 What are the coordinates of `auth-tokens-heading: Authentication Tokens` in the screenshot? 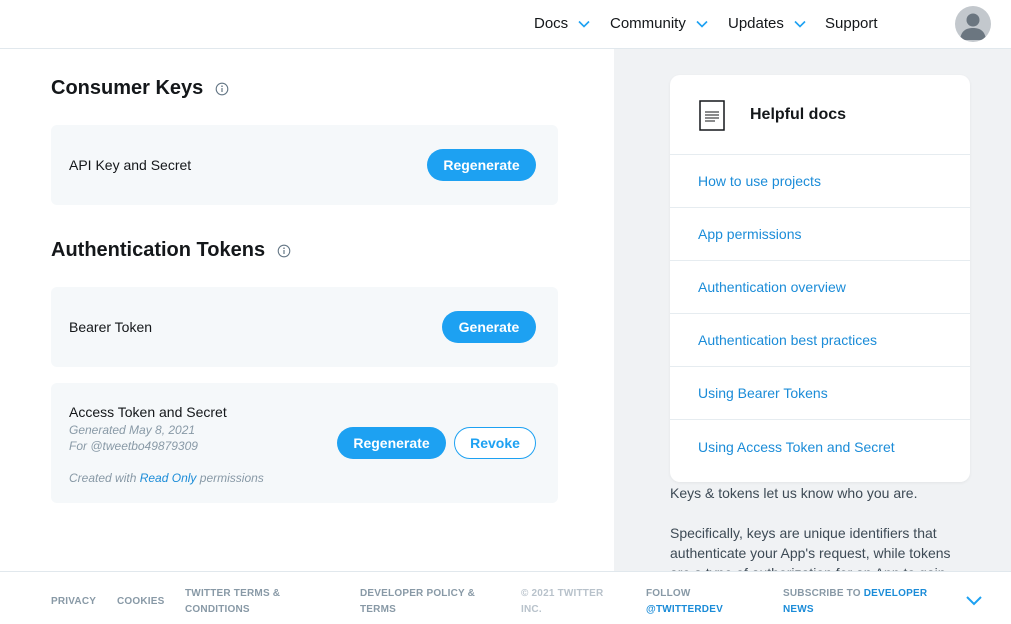 It's located at (171, 250).